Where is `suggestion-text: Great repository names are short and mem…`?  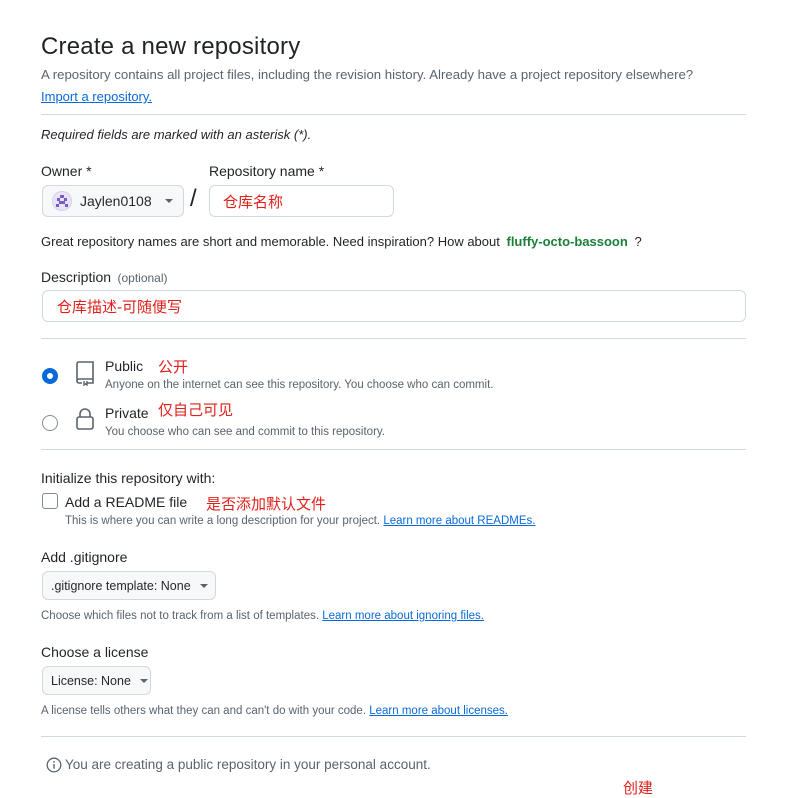 suggestion-text: Great repository names are short and mem… is located at coordinates (270, 241).